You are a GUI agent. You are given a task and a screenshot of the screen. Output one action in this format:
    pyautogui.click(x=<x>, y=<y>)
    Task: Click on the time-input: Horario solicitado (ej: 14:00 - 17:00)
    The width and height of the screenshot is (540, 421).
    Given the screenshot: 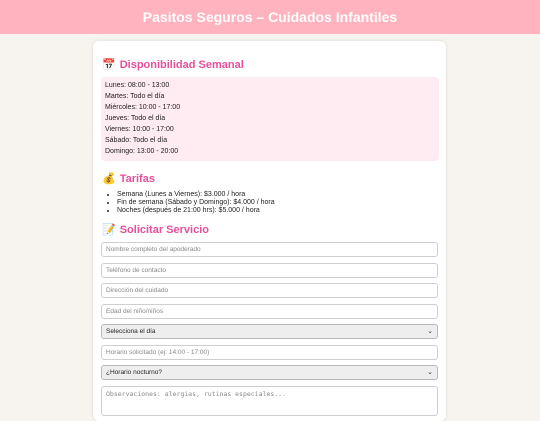 What is the action you would take?
    pyautogui.click(x=269, y=352)
    